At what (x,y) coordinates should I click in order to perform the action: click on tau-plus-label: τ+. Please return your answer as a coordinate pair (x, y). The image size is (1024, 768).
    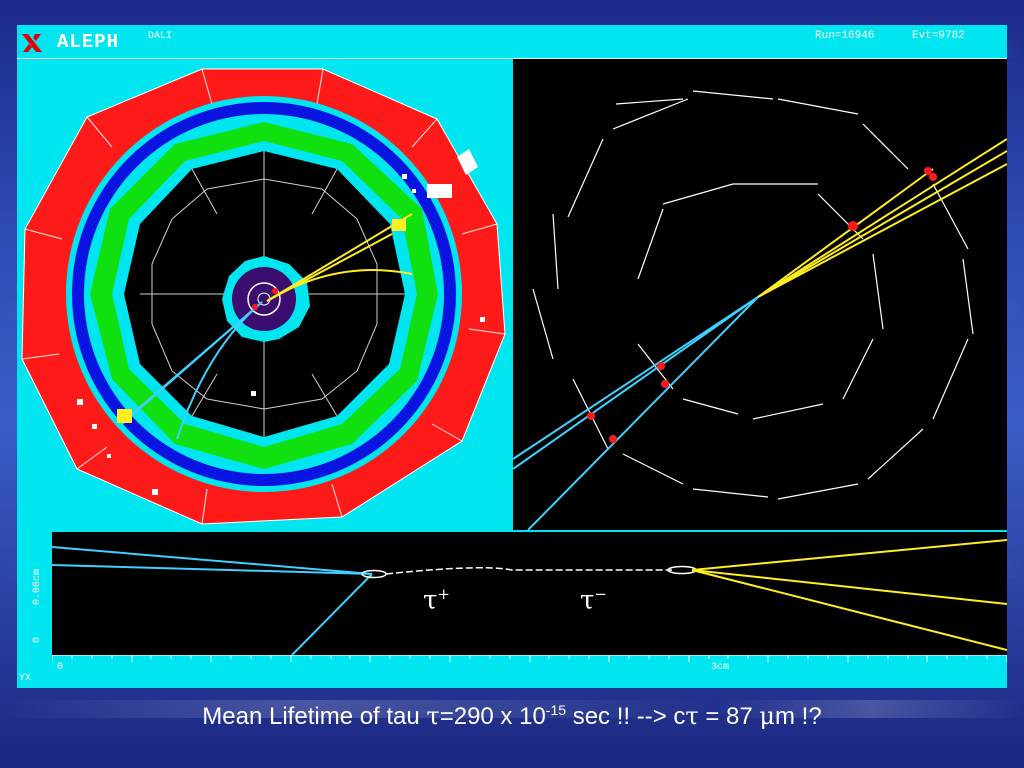
    Looking at the image, I should click on (436, 600).